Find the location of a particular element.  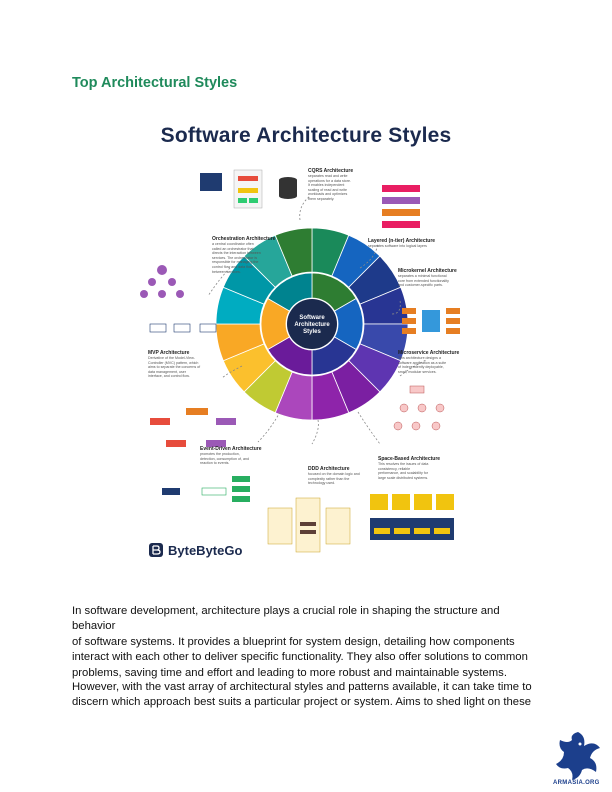

section-desc-line: reaction to events. is located at coordinates (215, 463).